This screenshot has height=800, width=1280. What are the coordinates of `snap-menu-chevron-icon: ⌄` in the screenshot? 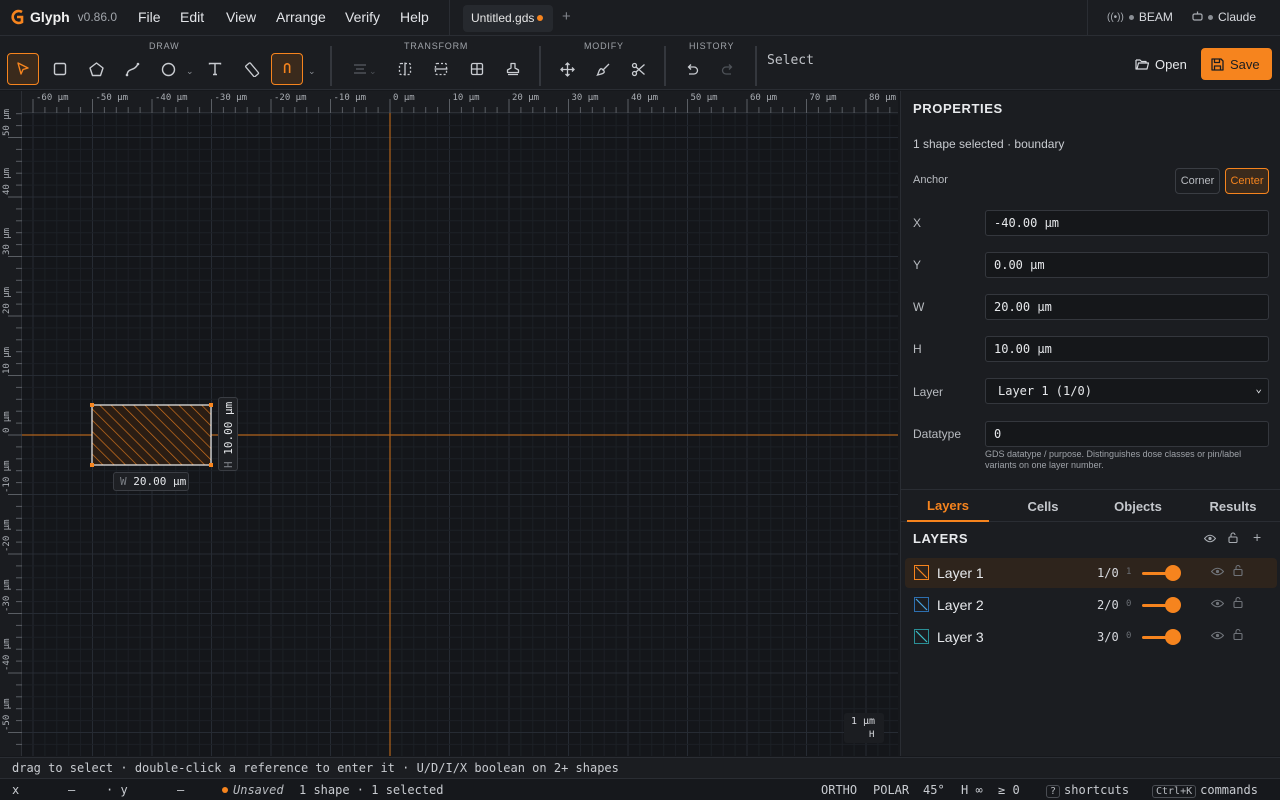 It's located at (312, 71).